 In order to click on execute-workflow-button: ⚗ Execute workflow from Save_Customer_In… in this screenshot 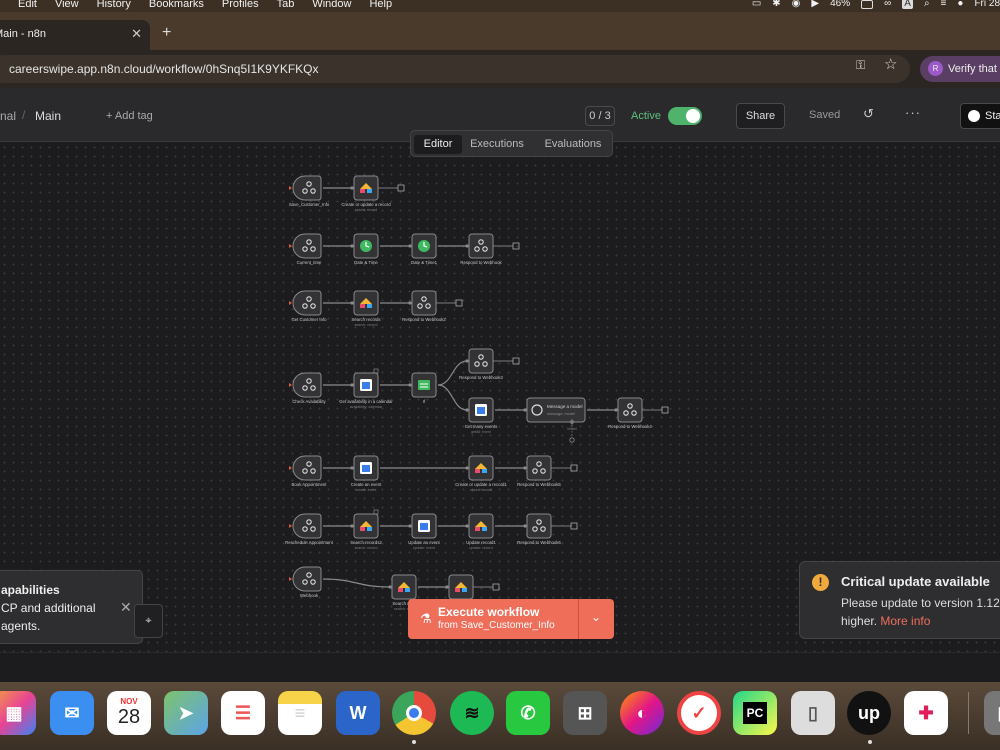, I will do `click(511, 619)`.